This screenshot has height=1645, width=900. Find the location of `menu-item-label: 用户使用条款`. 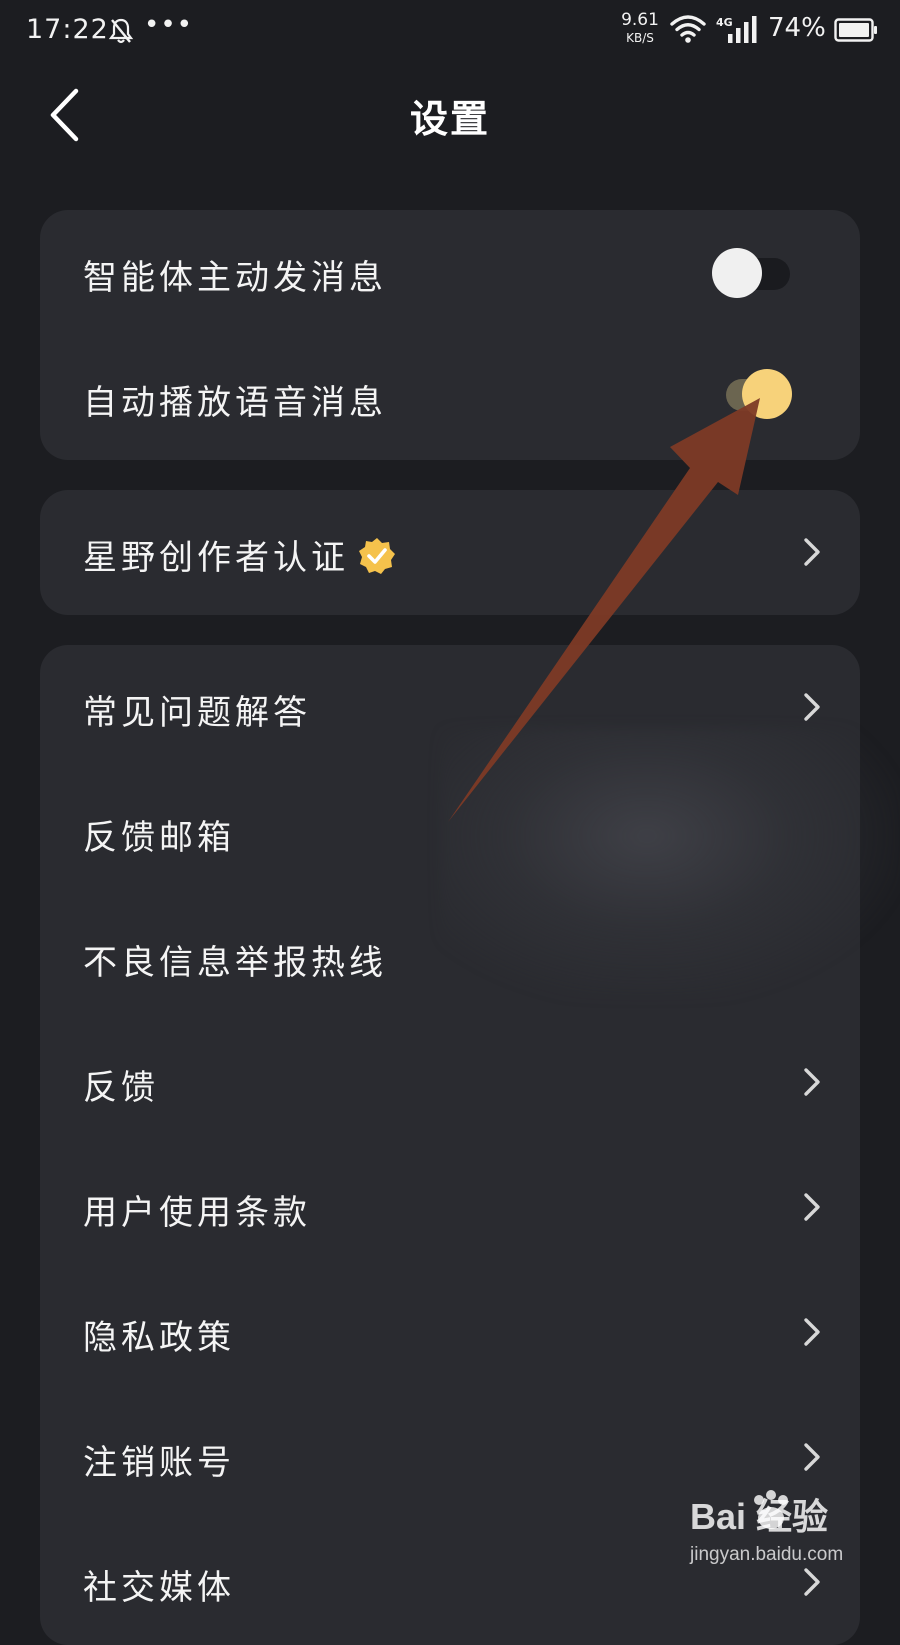

menu-item-label: 用户使用条款 is located at coordinates (197, 1213).